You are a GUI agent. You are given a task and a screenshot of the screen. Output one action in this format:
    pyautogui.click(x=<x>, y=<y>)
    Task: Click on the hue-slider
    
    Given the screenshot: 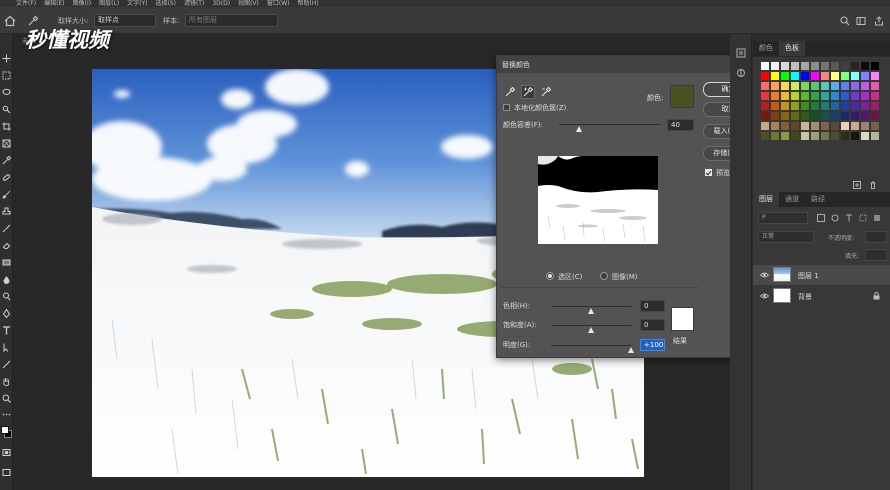 What is the action you would take?
    pyautogui.click(x=591, y=306)
    